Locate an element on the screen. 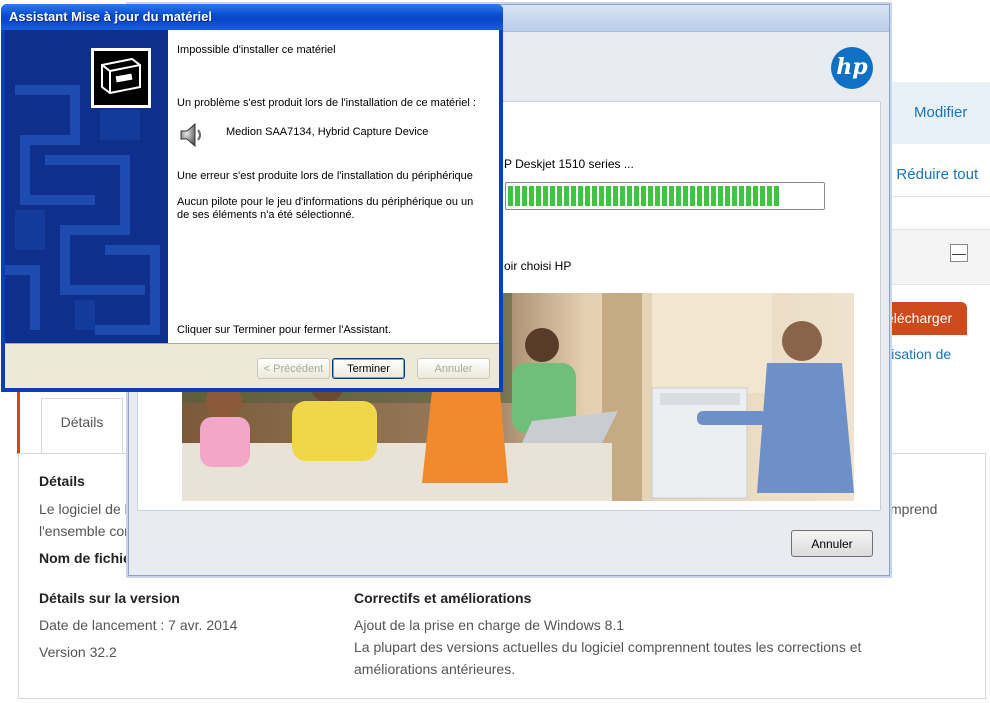  section-header-row is located at coordinates (937, 257).